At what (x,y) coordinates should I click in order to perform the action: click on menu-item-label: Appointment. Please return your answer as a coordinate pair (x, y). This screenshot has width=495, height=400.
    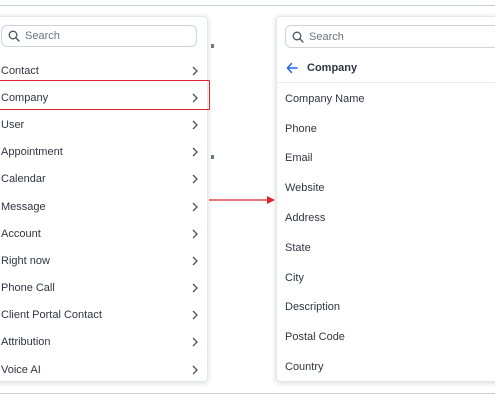
    Looking at the image, I should click on (32, 152).